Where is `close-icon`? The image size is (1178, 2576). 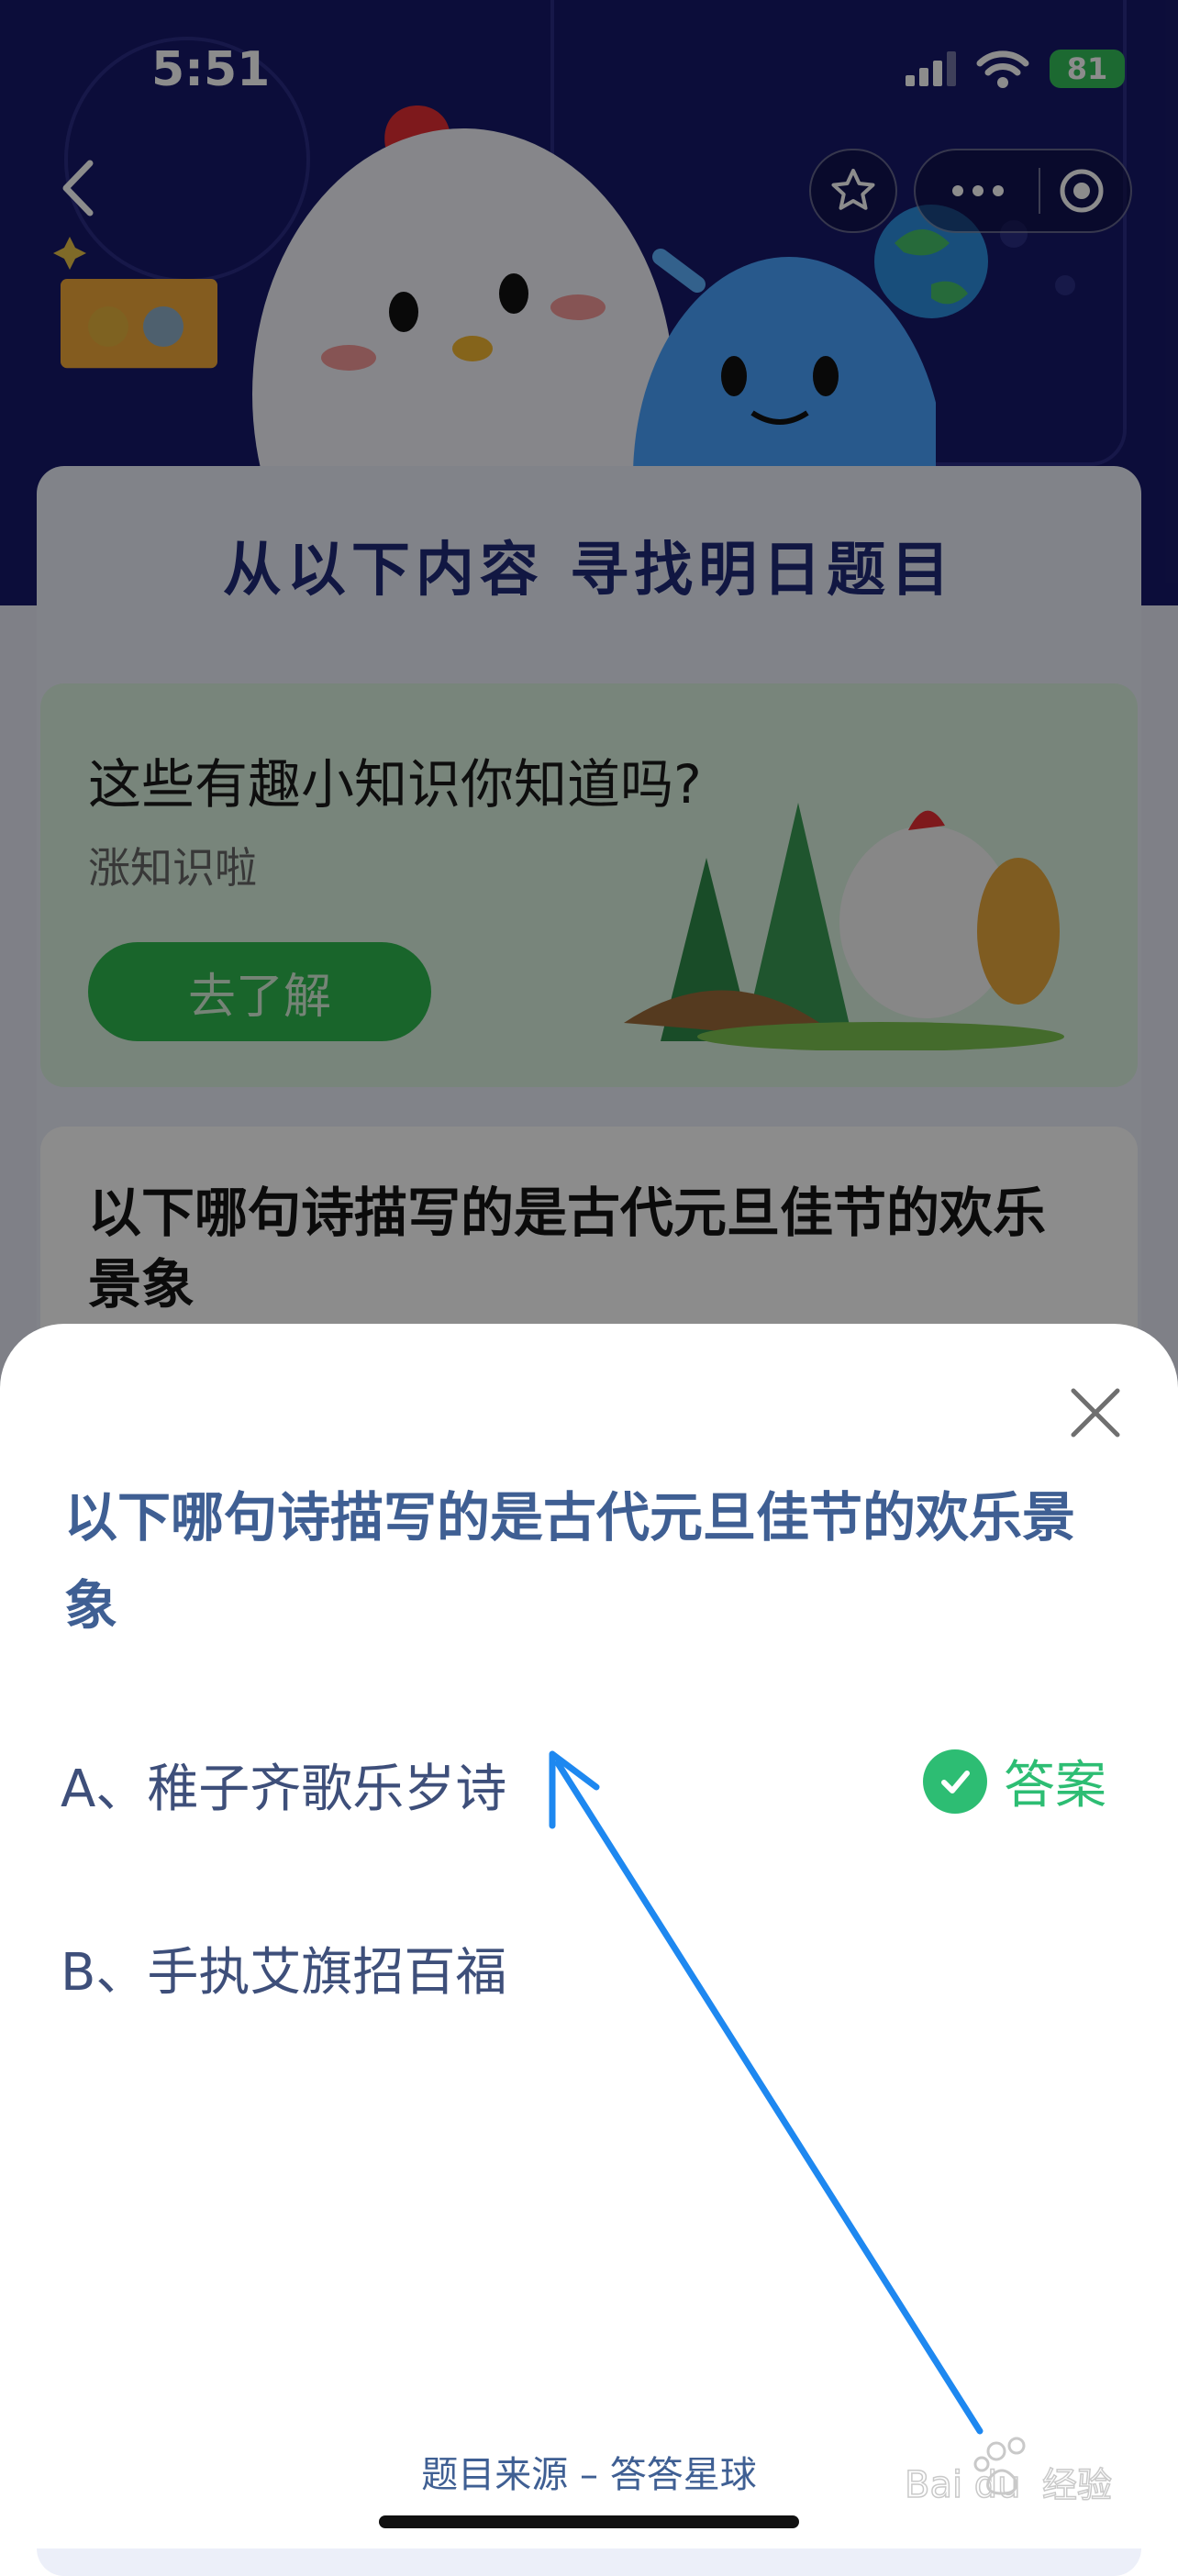
close-icon is located at coordinates (1095, 1413).